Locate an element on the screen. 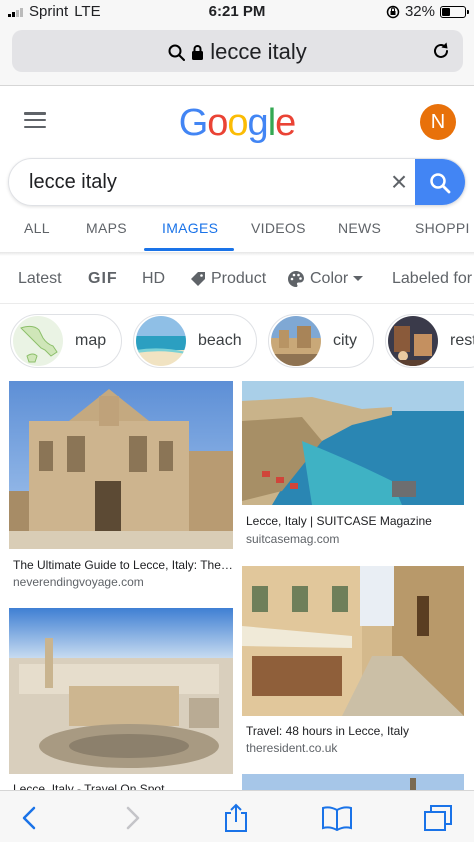 The width and height of the screenshot is (474, 842). browser-chrome: lecce italy is located at coordinates (237, 55).